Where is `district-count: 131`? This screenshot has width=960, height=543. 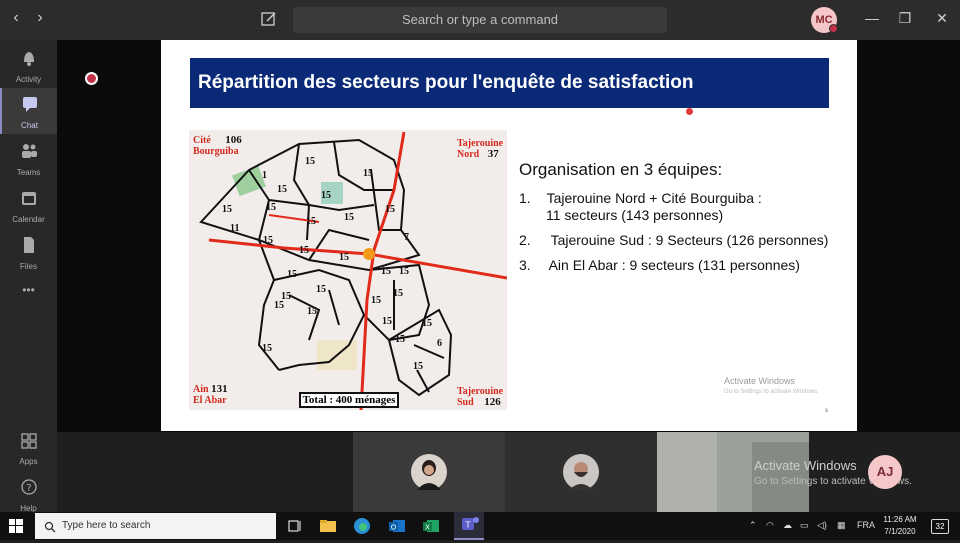 district-count: 131 is located at coordinates (219, 389).